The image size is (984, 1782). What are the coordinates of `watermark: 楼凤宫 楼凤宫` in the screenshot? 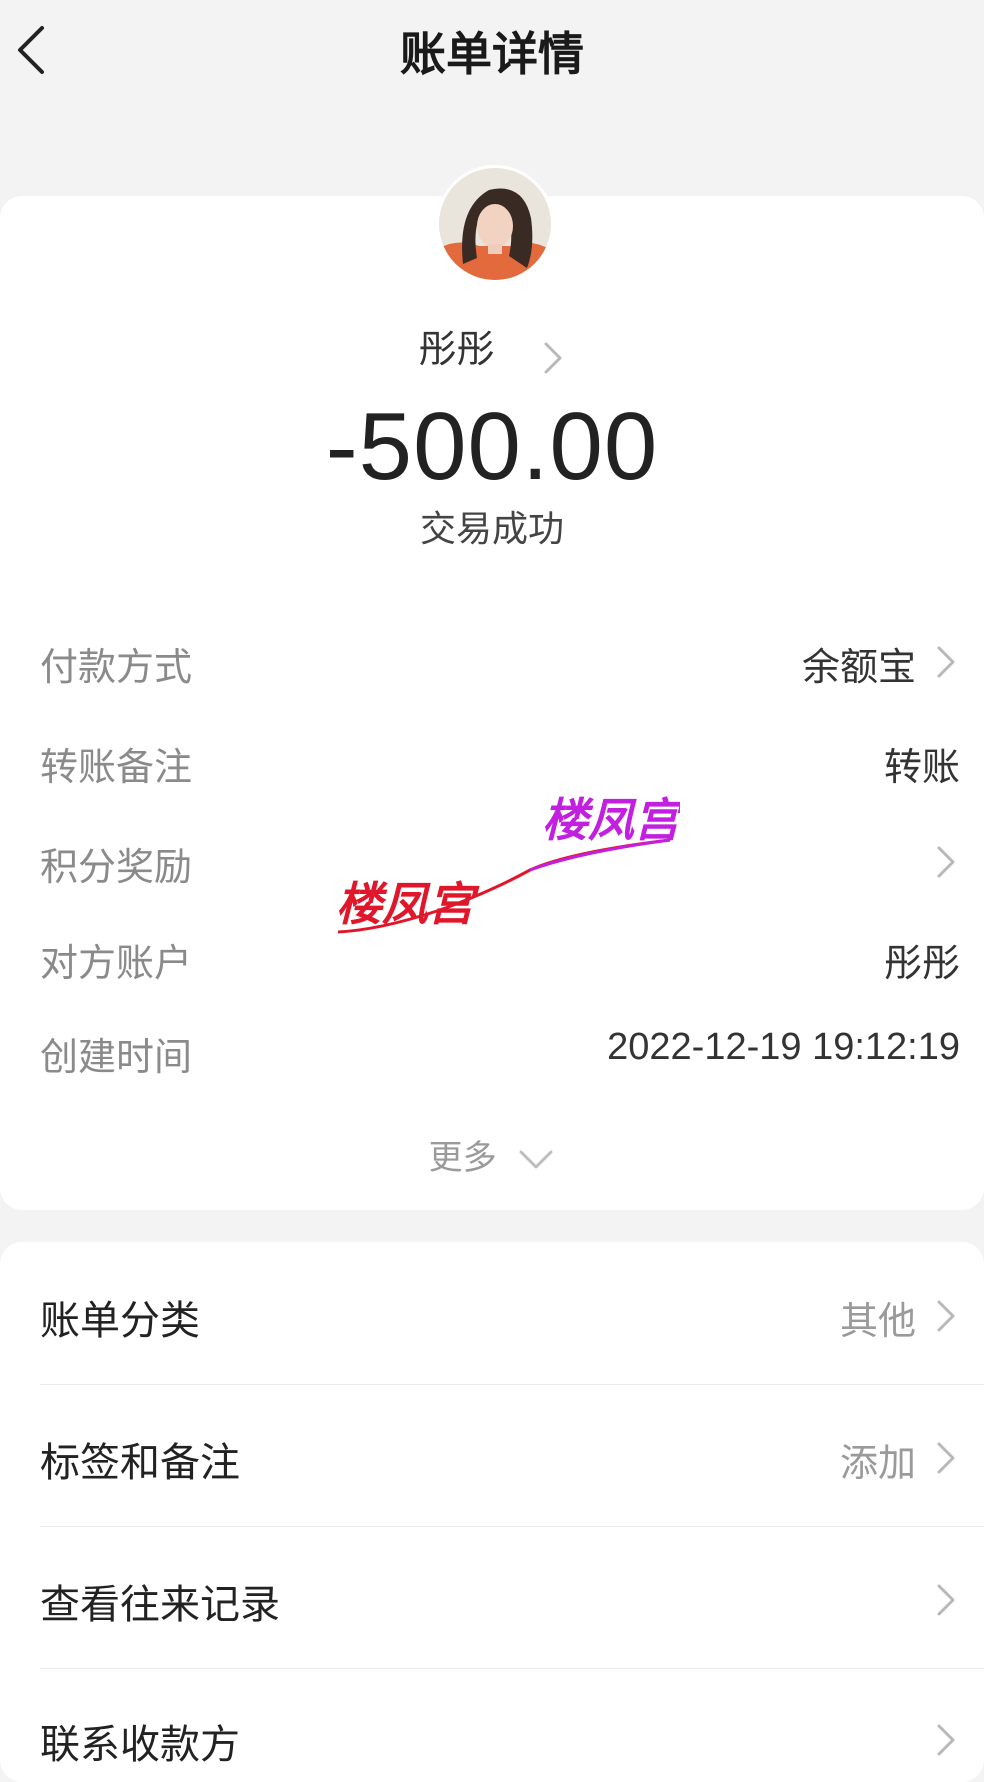 It's located at (508, 863).